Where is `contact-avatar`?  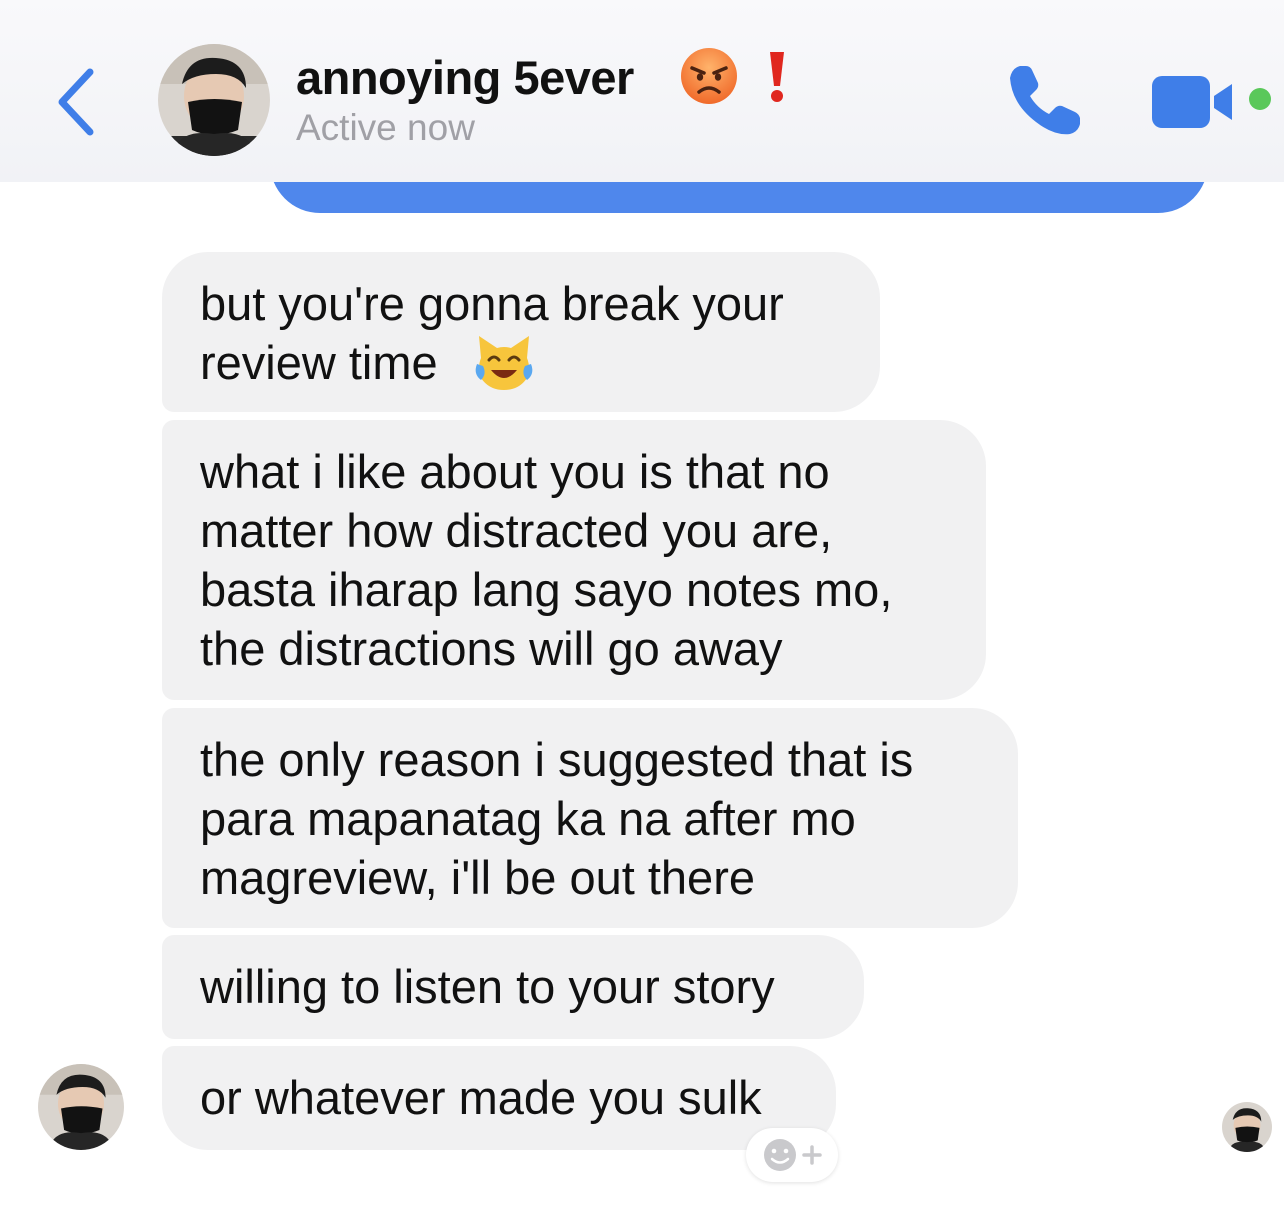
contact-avatar is located at coordinates (214, 100).